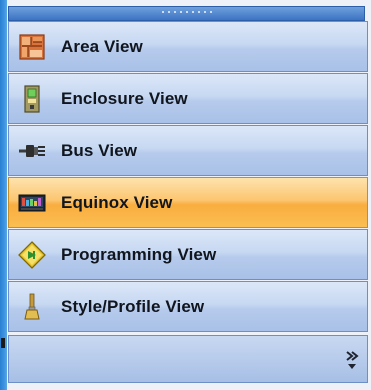 This screenshot has height=390, width=371. I want to click on nav-item-equinox-view: Equinox View, so click(188, 202).